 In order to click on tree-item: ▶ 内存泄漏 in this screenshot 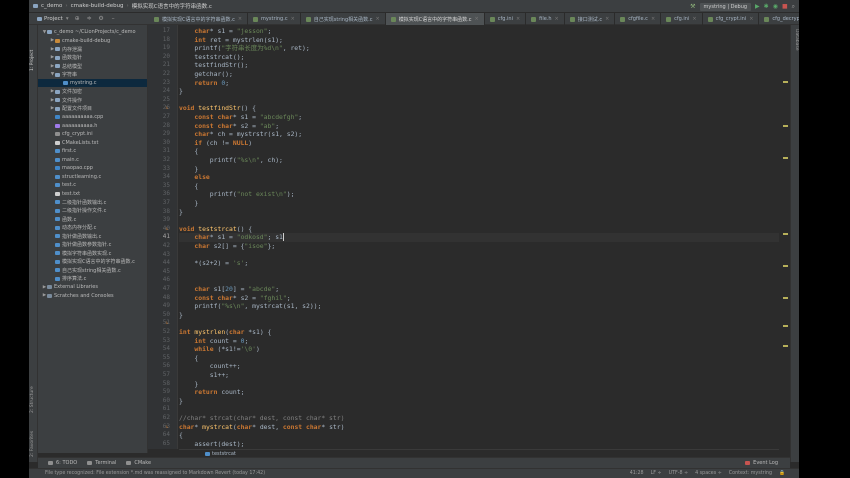, I will do `click(92, 49)`.